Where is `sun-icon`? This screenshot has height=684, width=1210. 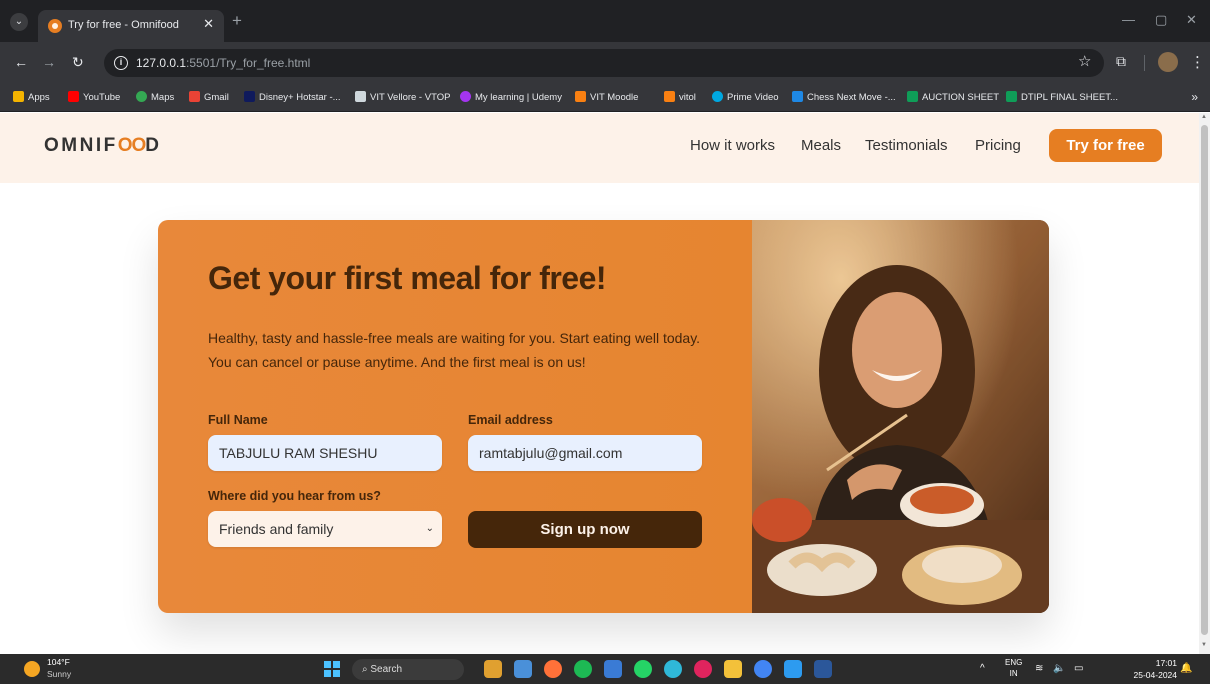
sun-icon is located at coordinates (32, 669).